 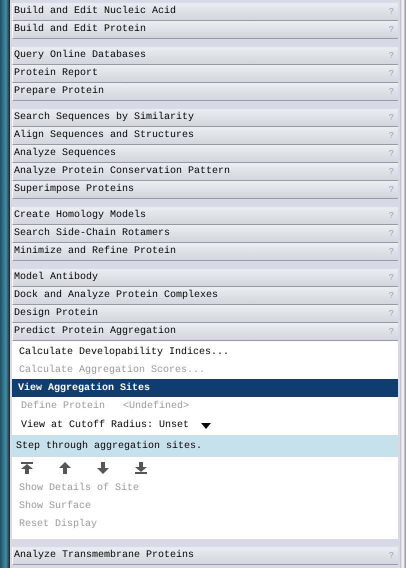 What do you see at coordinates (205, 314) in the screenshot?
I see `tool-header: Design Protein ?` at bounding box center [205, 314].